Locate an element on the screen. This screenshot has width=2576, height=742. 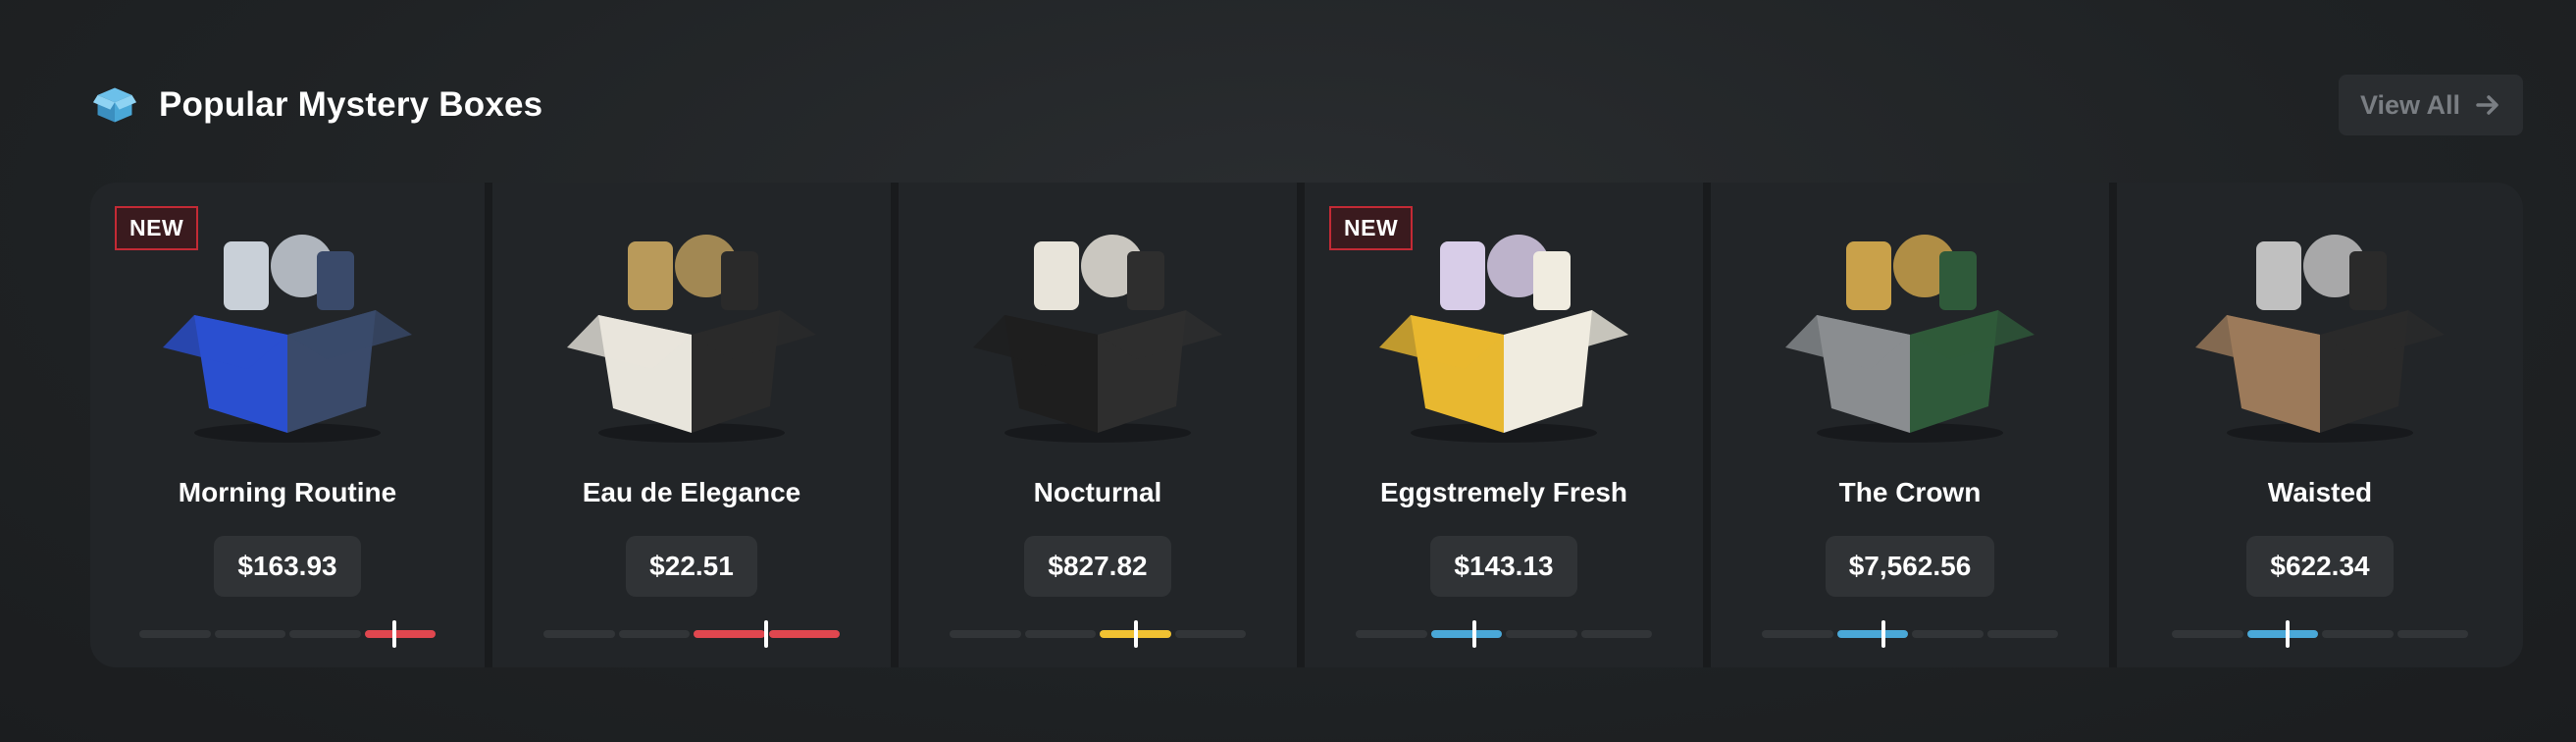
view-all-button: View All is located at coordinates (2430, 105).